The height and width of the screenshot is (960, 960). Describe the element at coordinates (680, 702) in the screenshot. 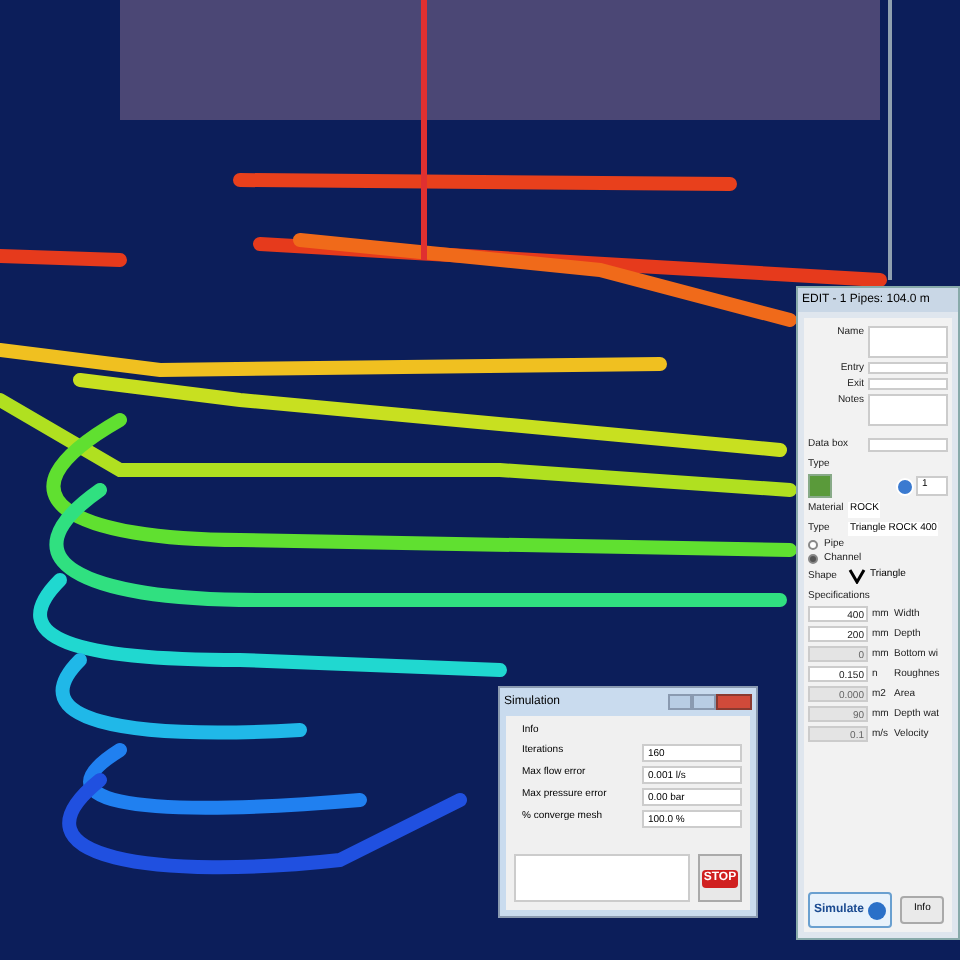

I see `minimize-icon` at that location.